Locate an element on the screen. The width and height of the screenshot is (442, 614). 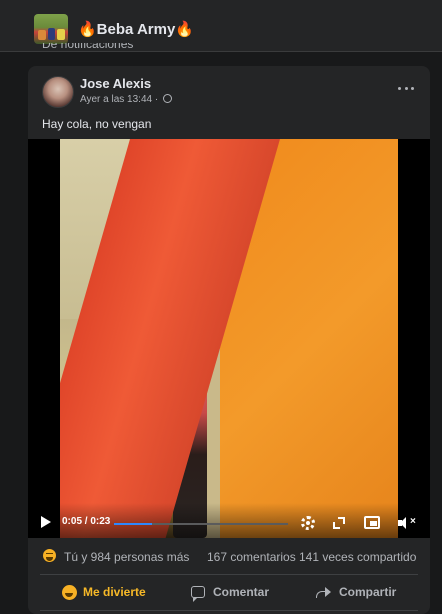
post-meta: Ayer a las 13:44 · is located at coordinates (126, 99).